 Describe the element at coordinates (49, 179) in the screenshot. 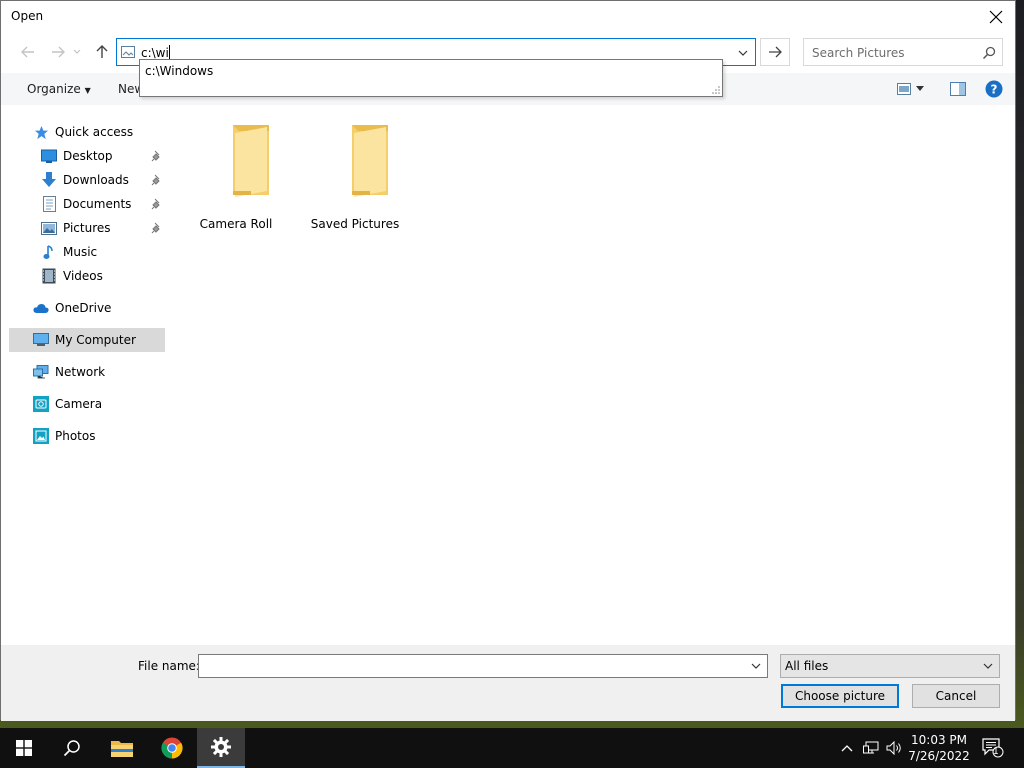

I see `download-icon` at that location.